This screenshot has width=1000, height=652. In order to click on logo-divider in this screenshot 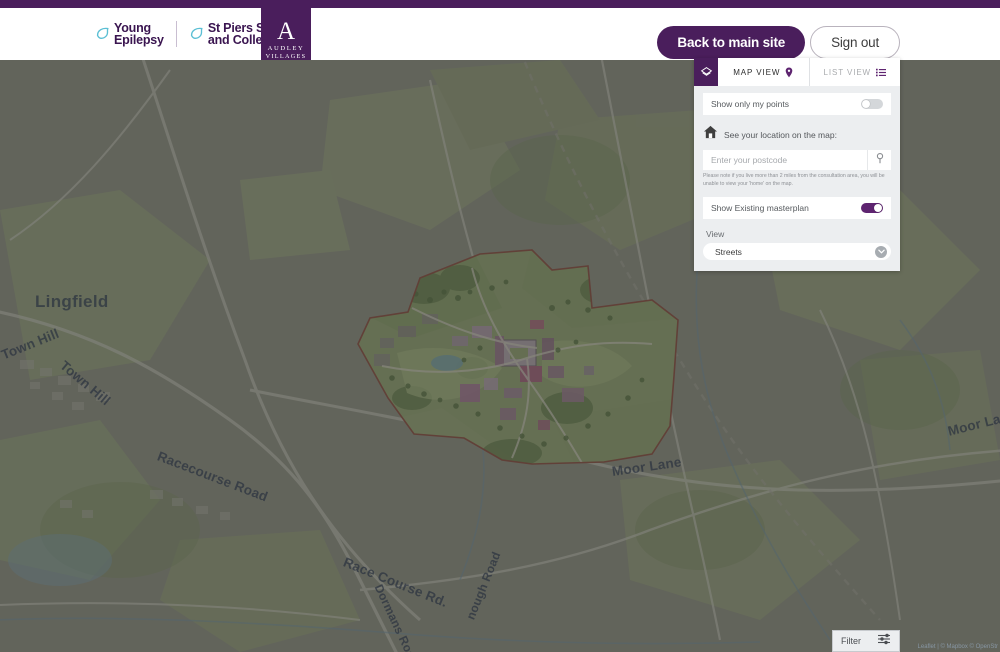, I will do `click(176, 34)`.